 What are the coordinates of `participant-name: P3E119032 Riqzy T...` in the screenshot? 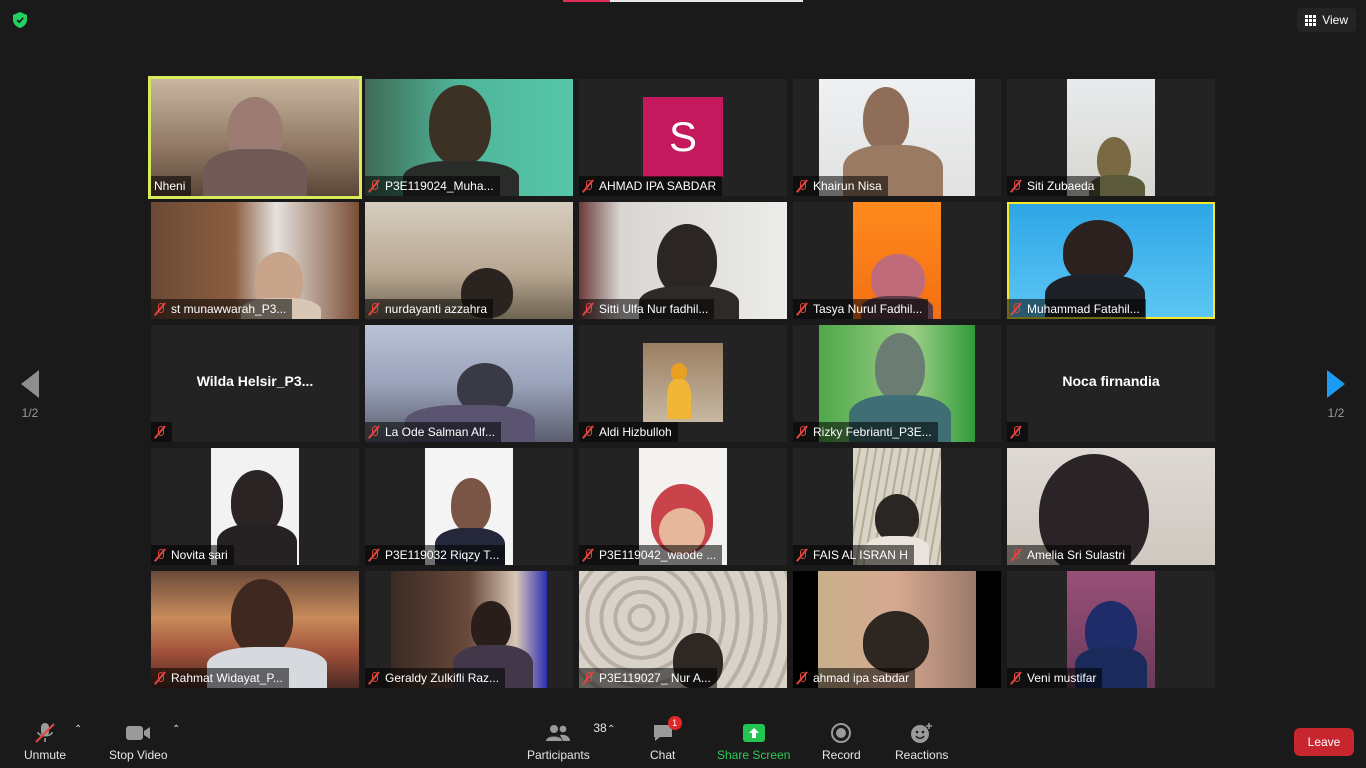 It's located at (442, 555).